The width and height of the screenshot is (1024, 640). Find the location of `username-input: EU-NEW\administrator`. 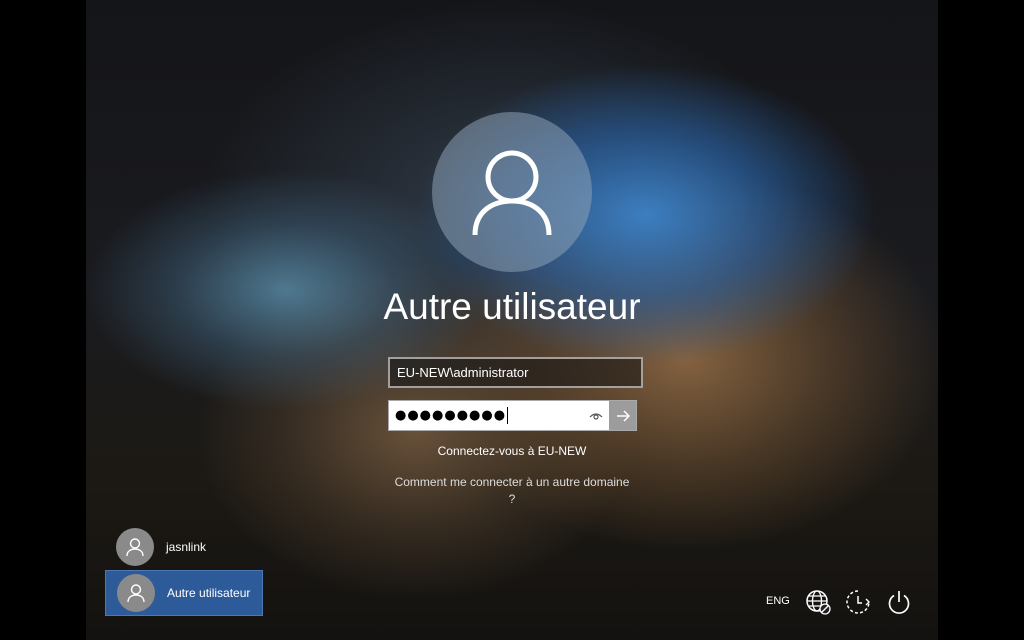

username-input: EU-NEW\administrator is located at coordinates (515, 372).